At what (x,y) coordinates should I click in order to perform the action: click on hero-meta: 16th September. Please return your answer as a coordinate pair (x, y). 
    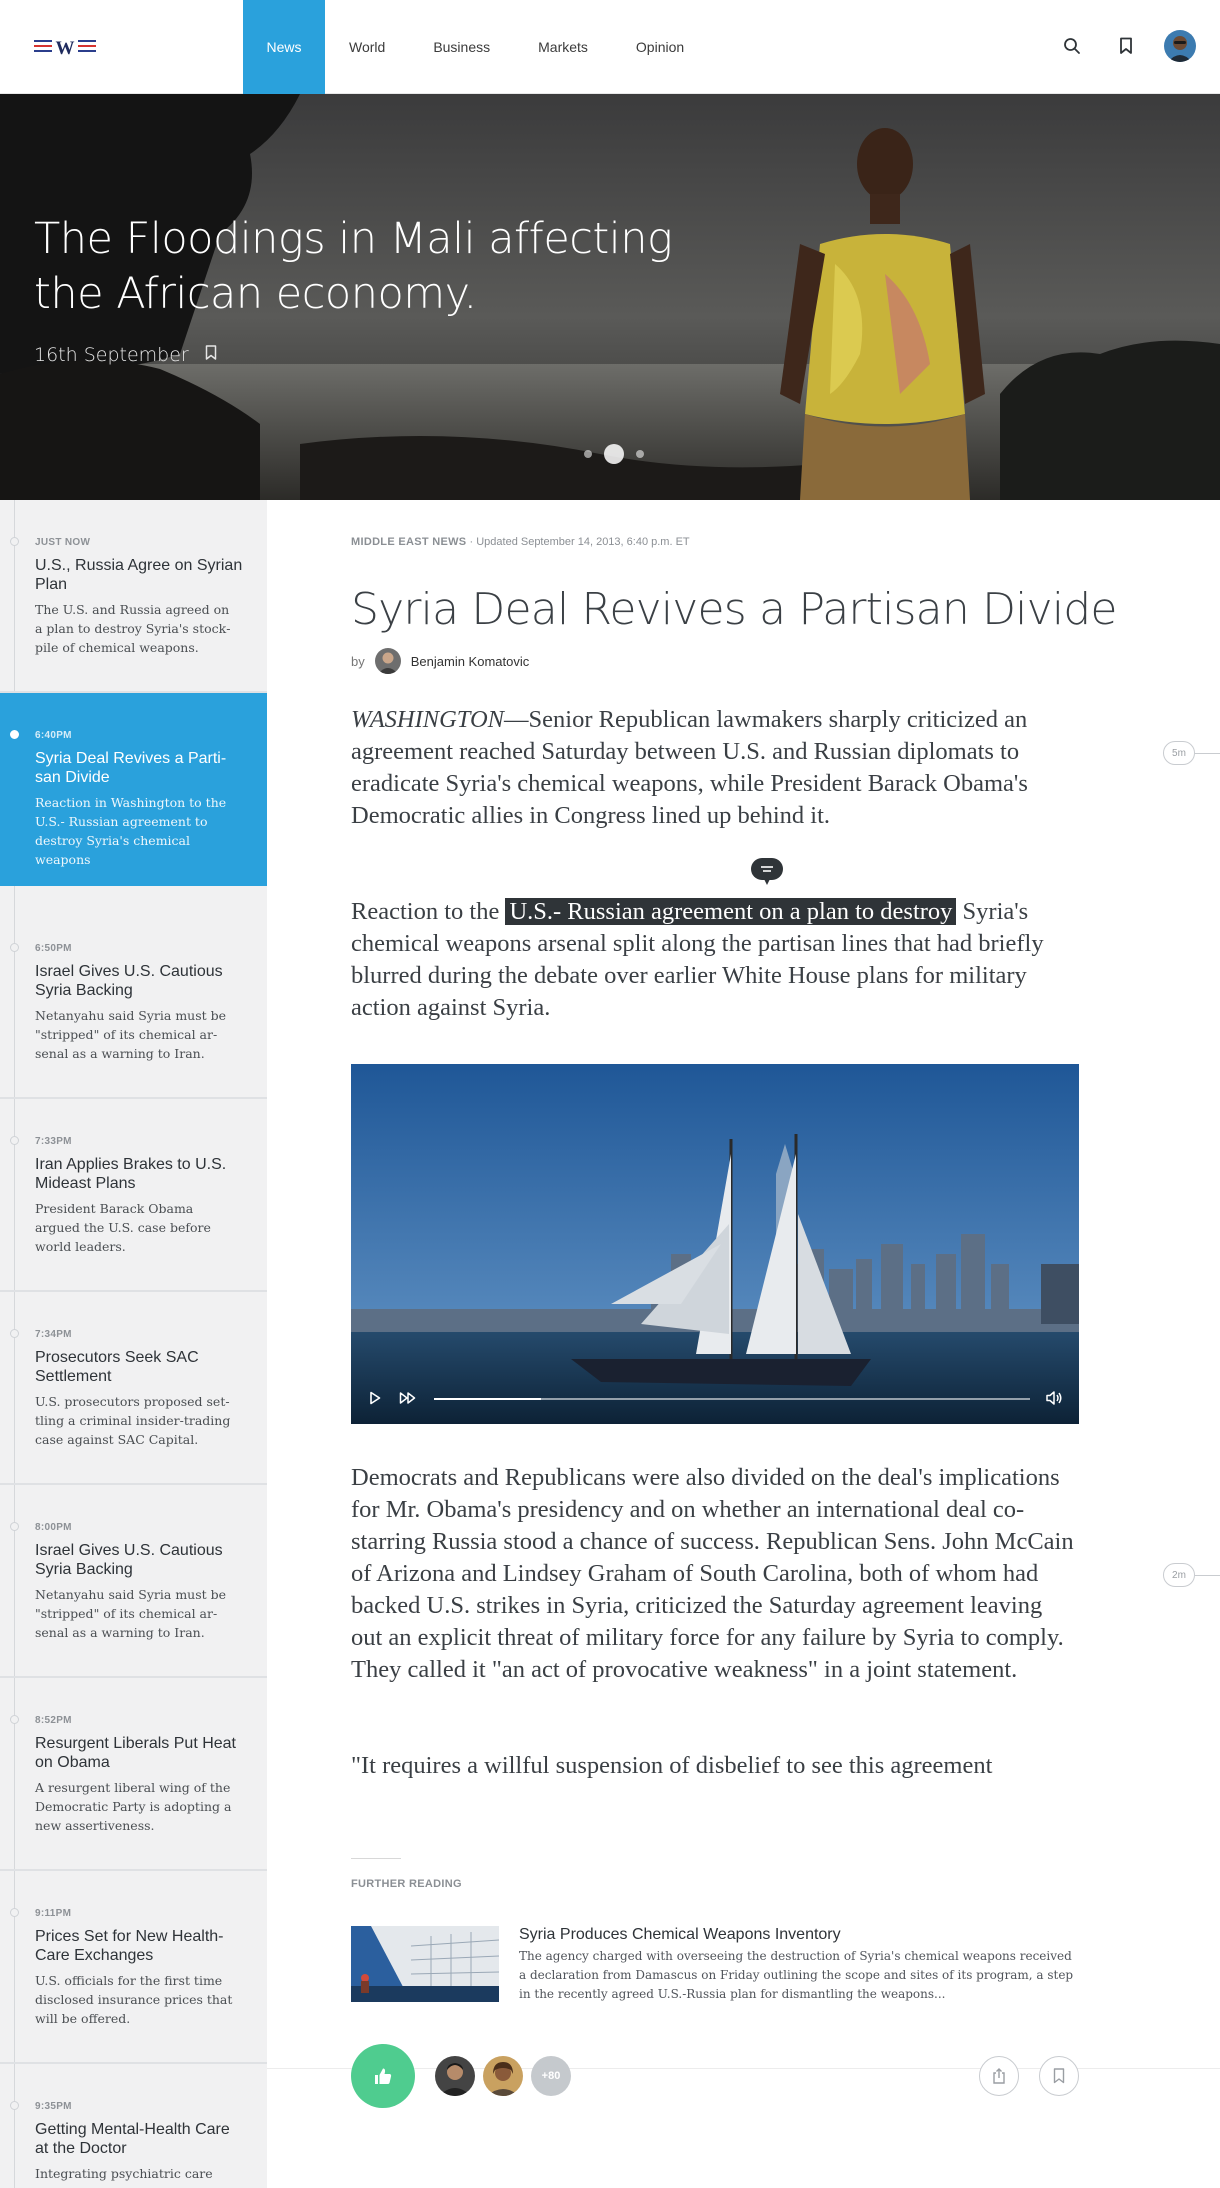
    Looking at the image, I should click on (125, 355).